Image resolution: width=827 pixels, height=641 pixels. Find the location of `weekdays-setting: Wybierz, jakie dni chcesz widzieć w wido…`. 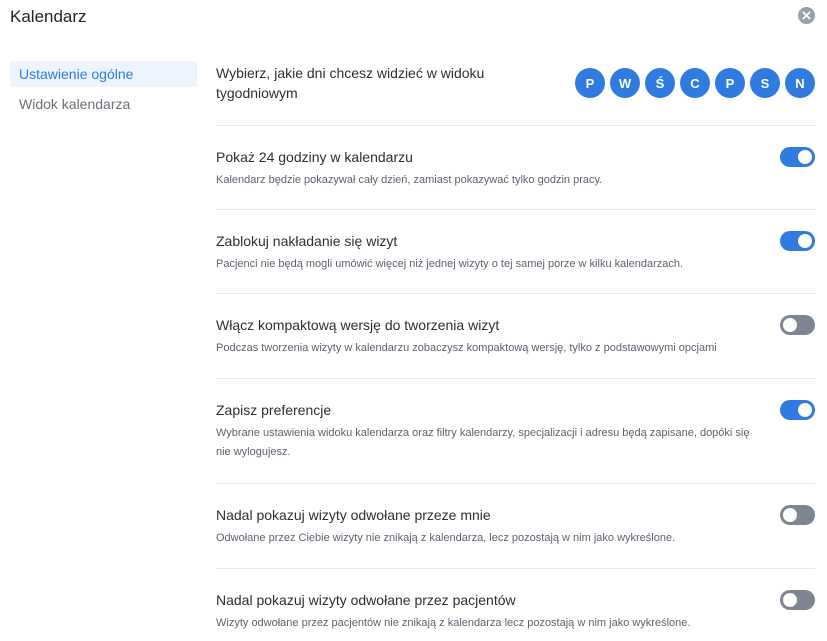

weekdays-setting: Wybierz, jakie dni chcesz widzieć w wido… is located at coordinates (515, 90).